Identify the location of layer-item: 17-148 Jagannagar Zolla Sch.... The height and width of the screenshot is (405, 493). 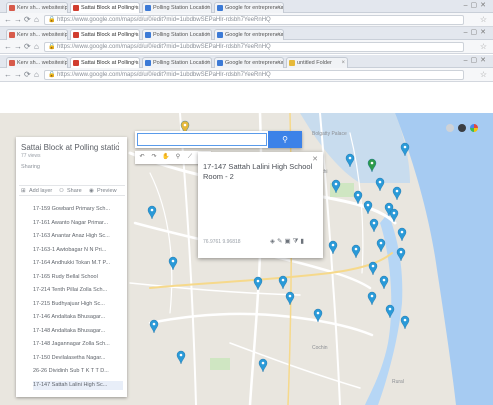
(78, 344).